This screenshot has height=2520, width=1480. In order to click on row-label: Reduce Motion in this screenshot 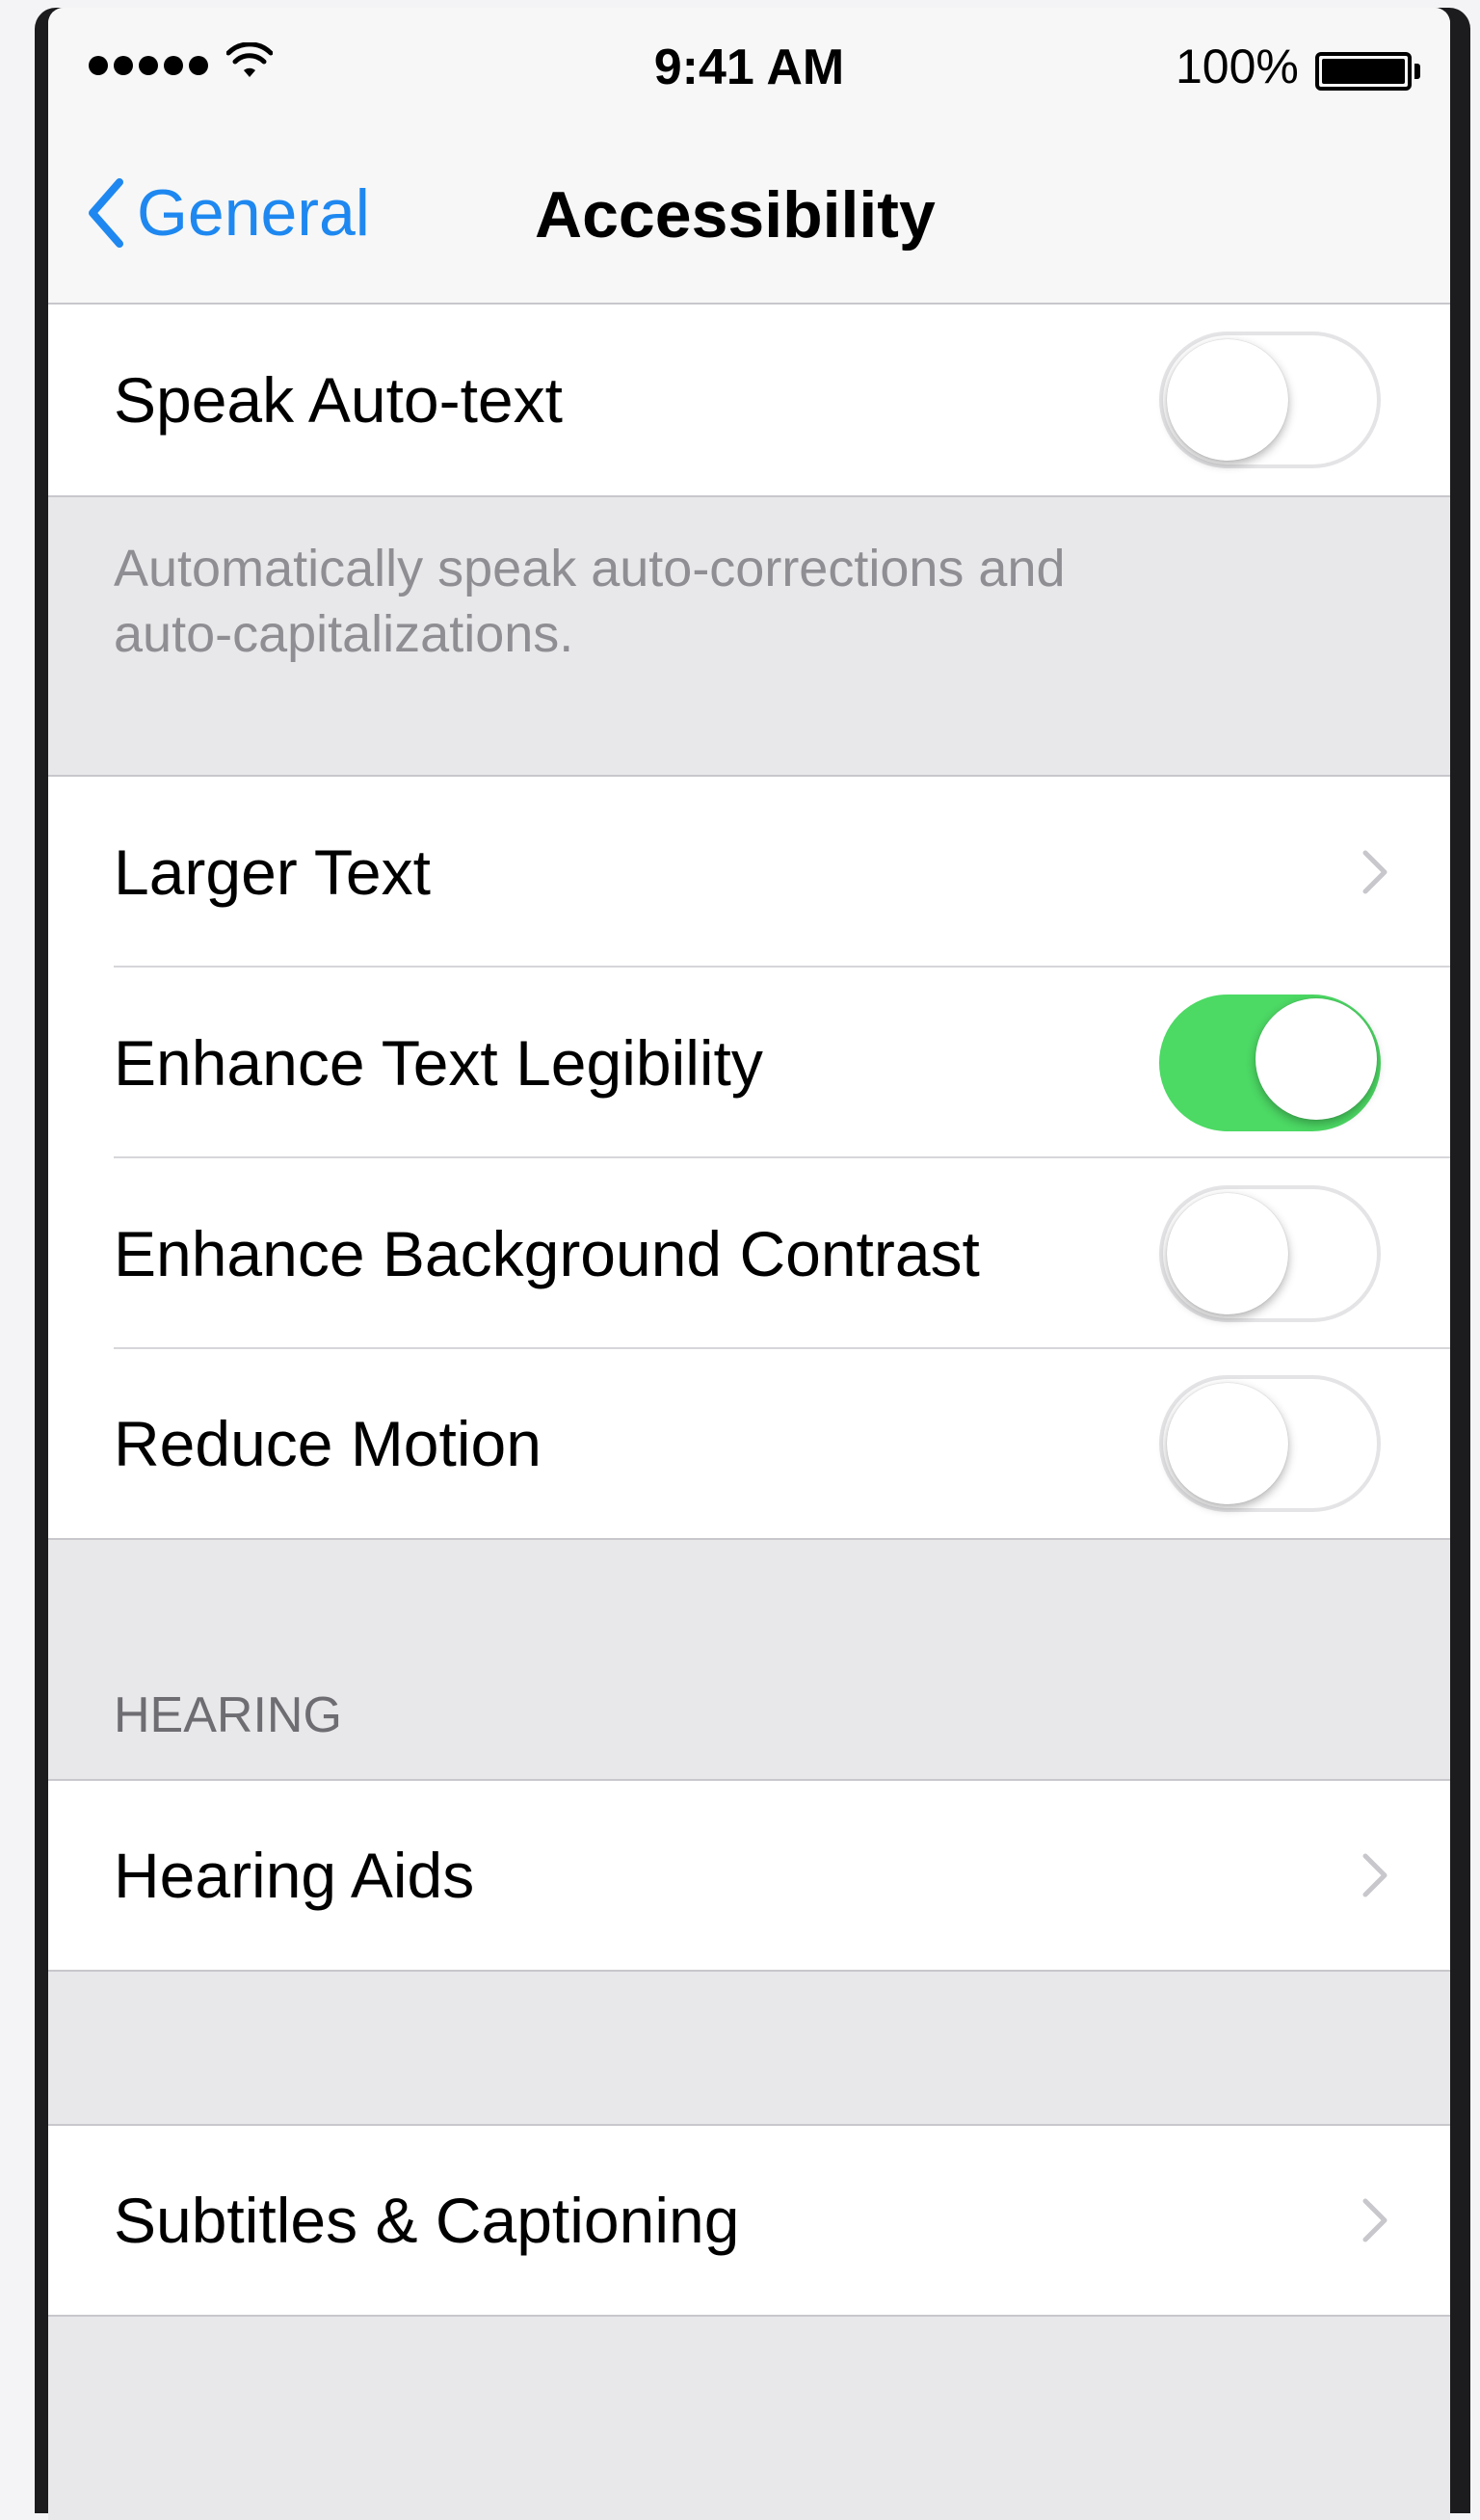, I will do `click(328, 1443)`.